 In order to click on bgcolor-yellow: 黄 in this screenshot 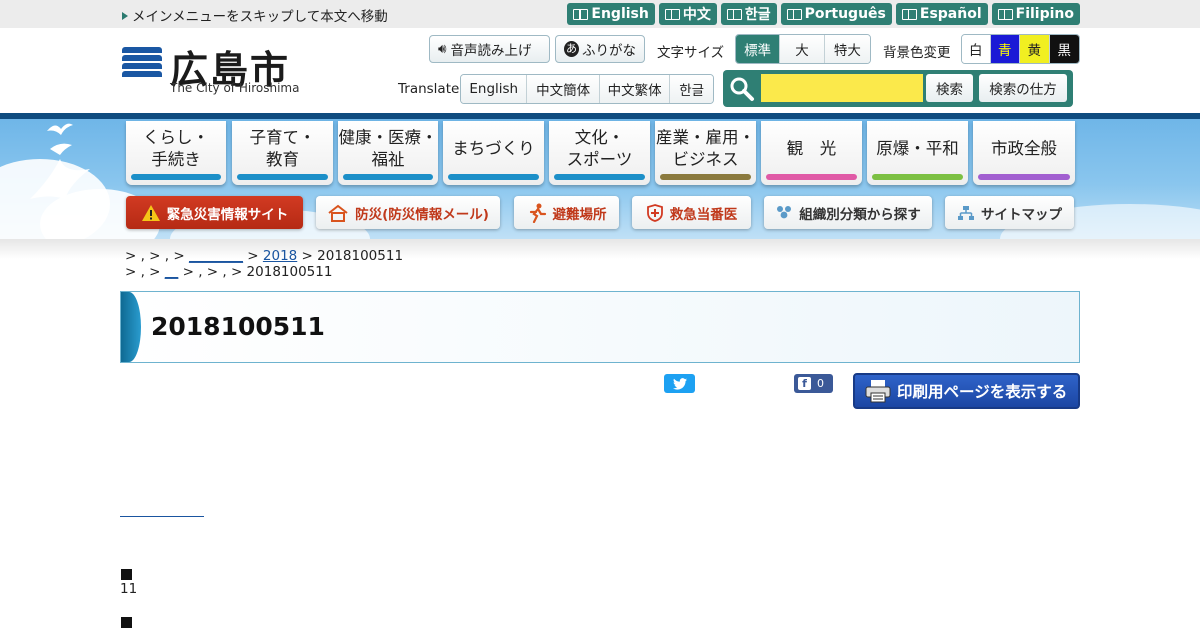, I will do `click(1035, 49)`.